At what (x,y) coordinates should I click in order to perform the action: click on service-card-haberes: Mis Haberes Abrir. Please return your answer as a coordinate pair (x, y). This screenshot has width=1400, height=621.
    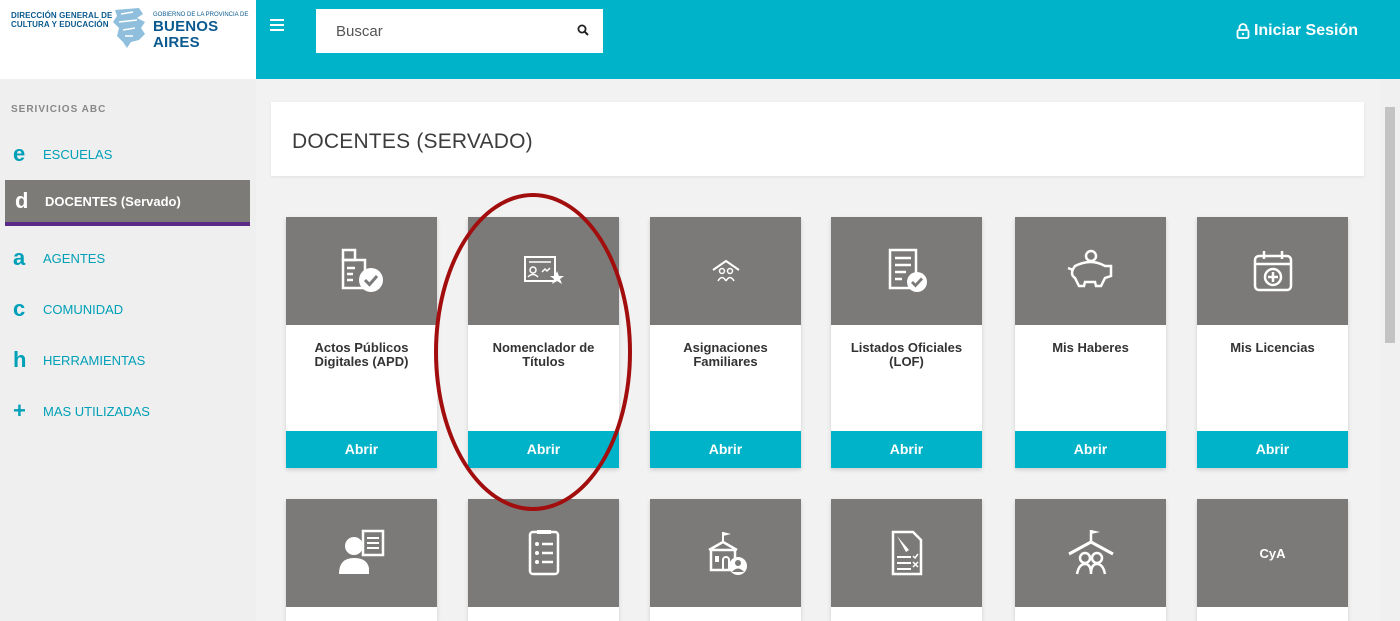
    Looking at the image, I should click on (1090, 342).